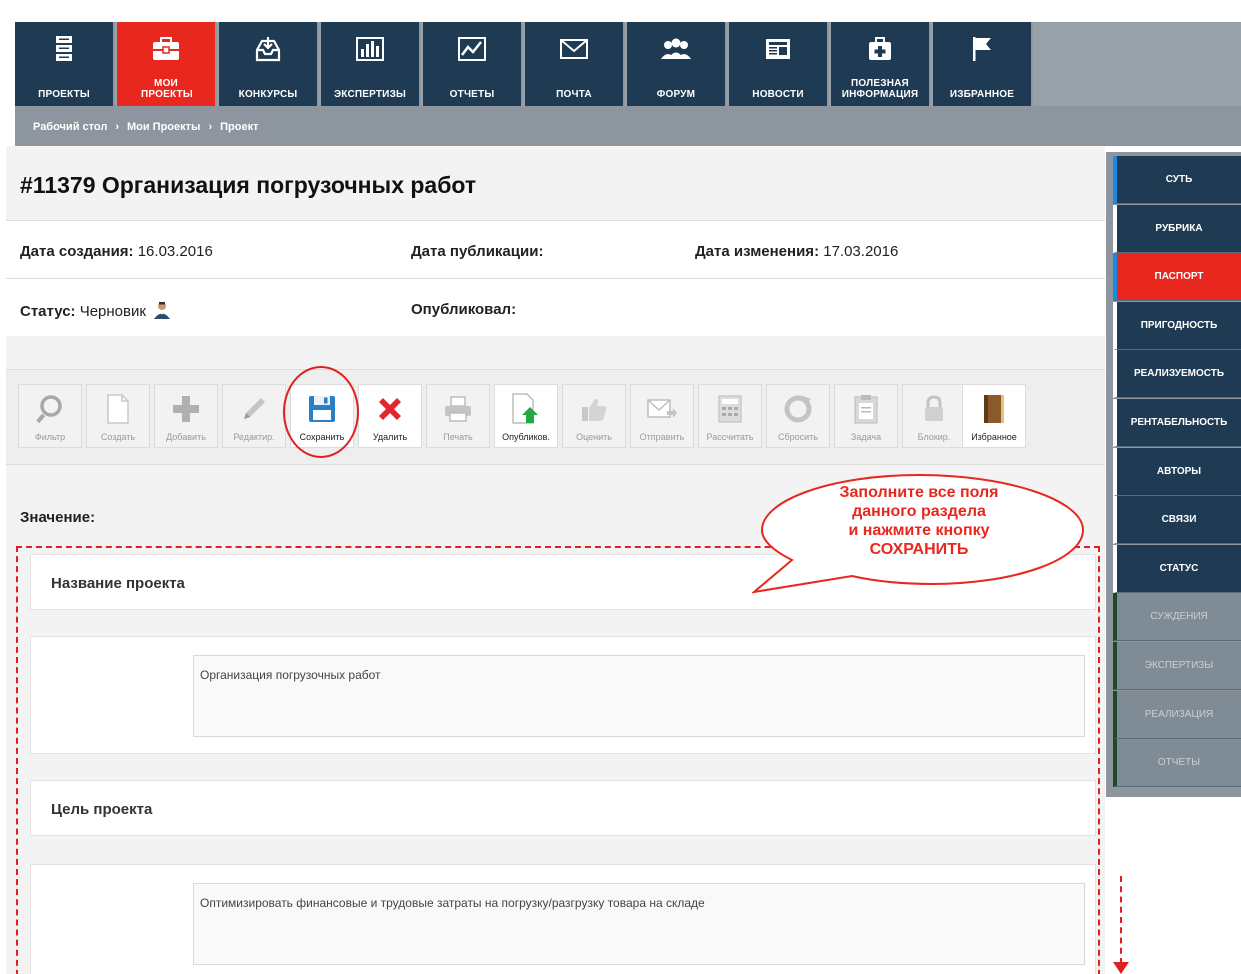 The image size is (1241, 974). What do you see at coordinates (458, 437) in the screenshot?
I see `button-label: Печать` at bounding box center [458, 437].